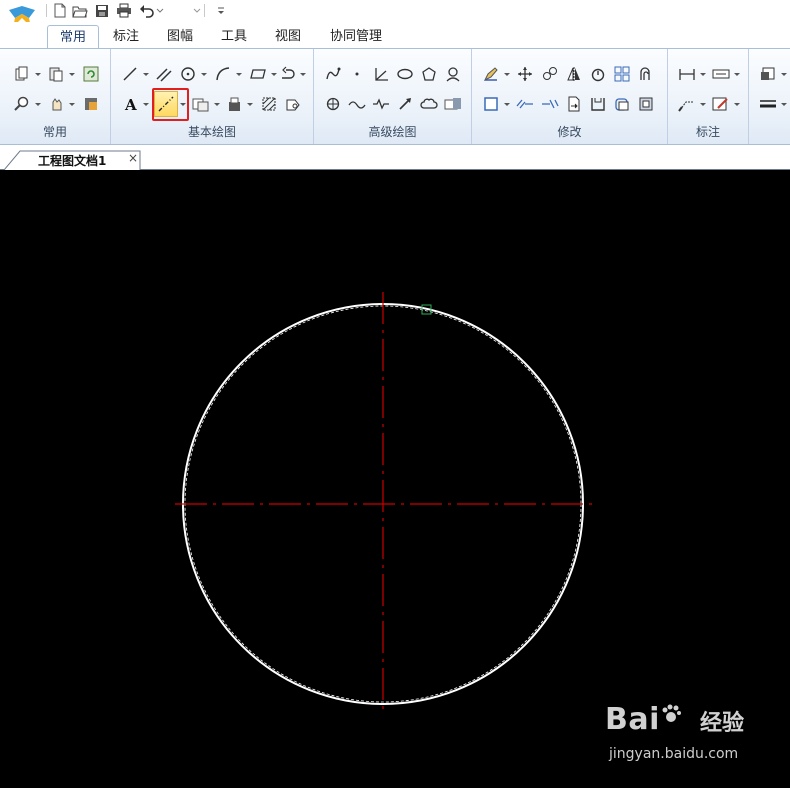 Image resolution: width=790 pixels, height=788 pixels. I want to click on toolbar-separator, so click(204, 10).